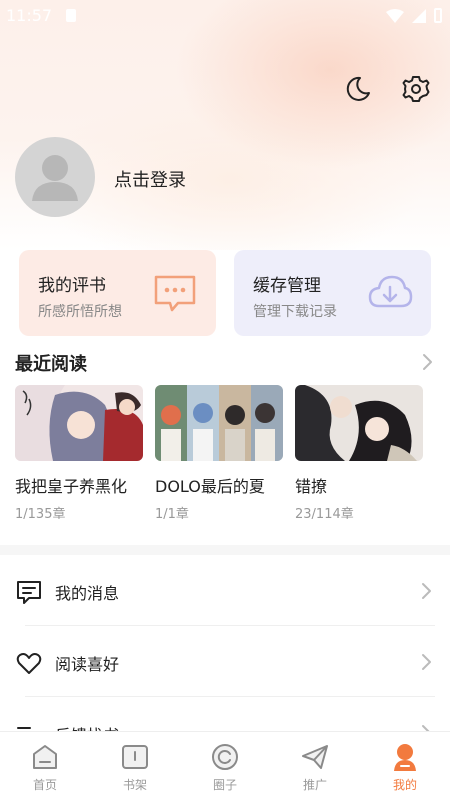  What do you see at coordinates (134, 785) in the screenshot?
I see `nav-label: 书架` at bounding box center [134, 785].